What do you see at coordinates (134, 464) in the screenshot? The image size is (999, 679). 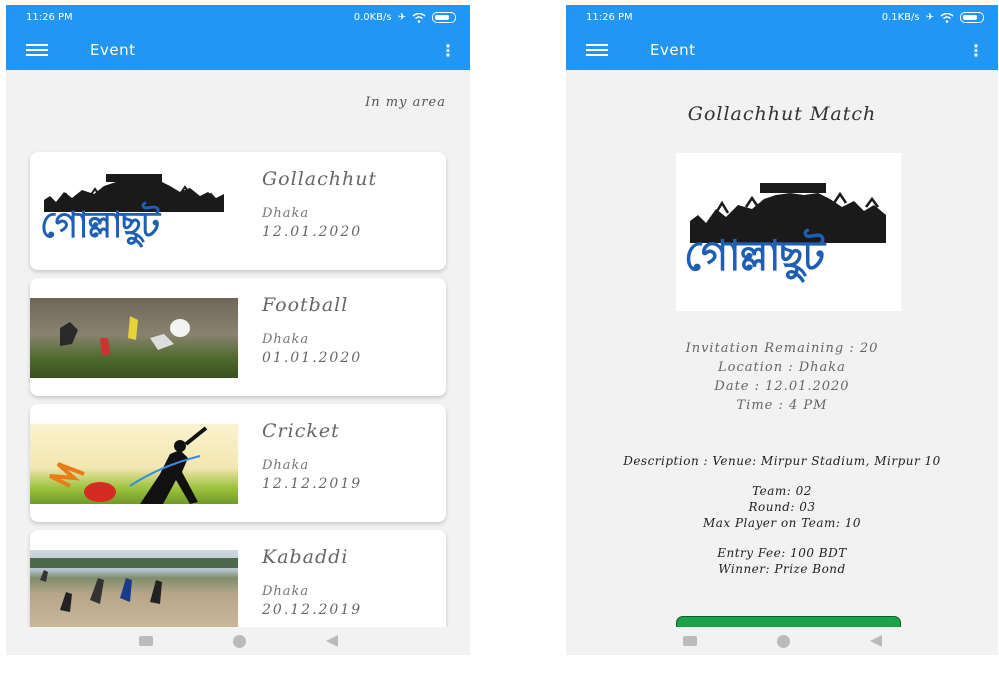 I see `cricket-image` at bounding box center [134, 464].